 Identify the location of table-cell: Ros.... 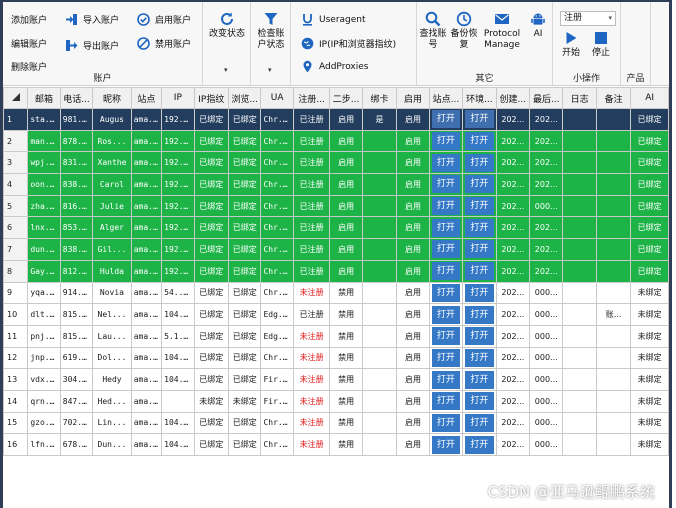
(112, 141).